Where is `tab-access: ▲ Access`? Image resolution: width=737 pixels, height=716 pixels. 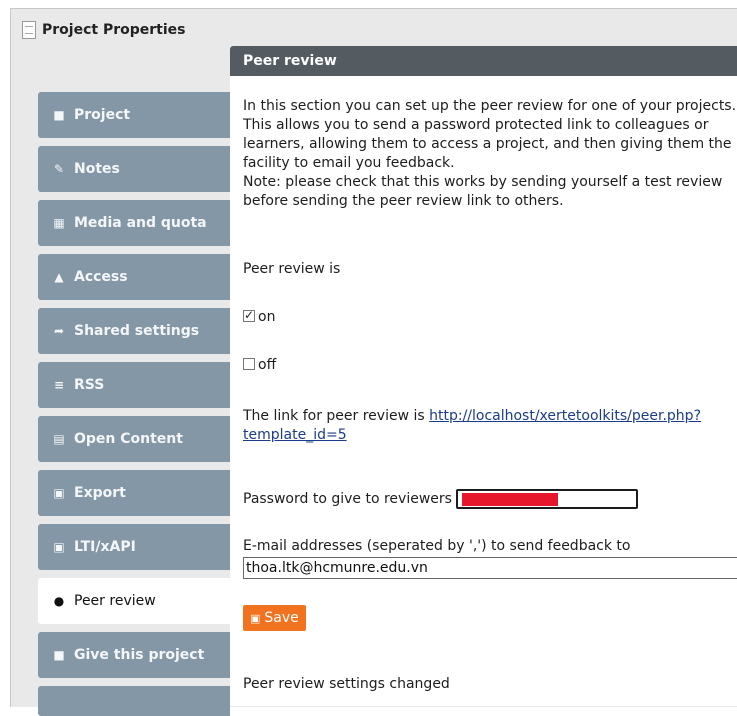 tab-access: ▲ Access is located at coordinates (134, 277).